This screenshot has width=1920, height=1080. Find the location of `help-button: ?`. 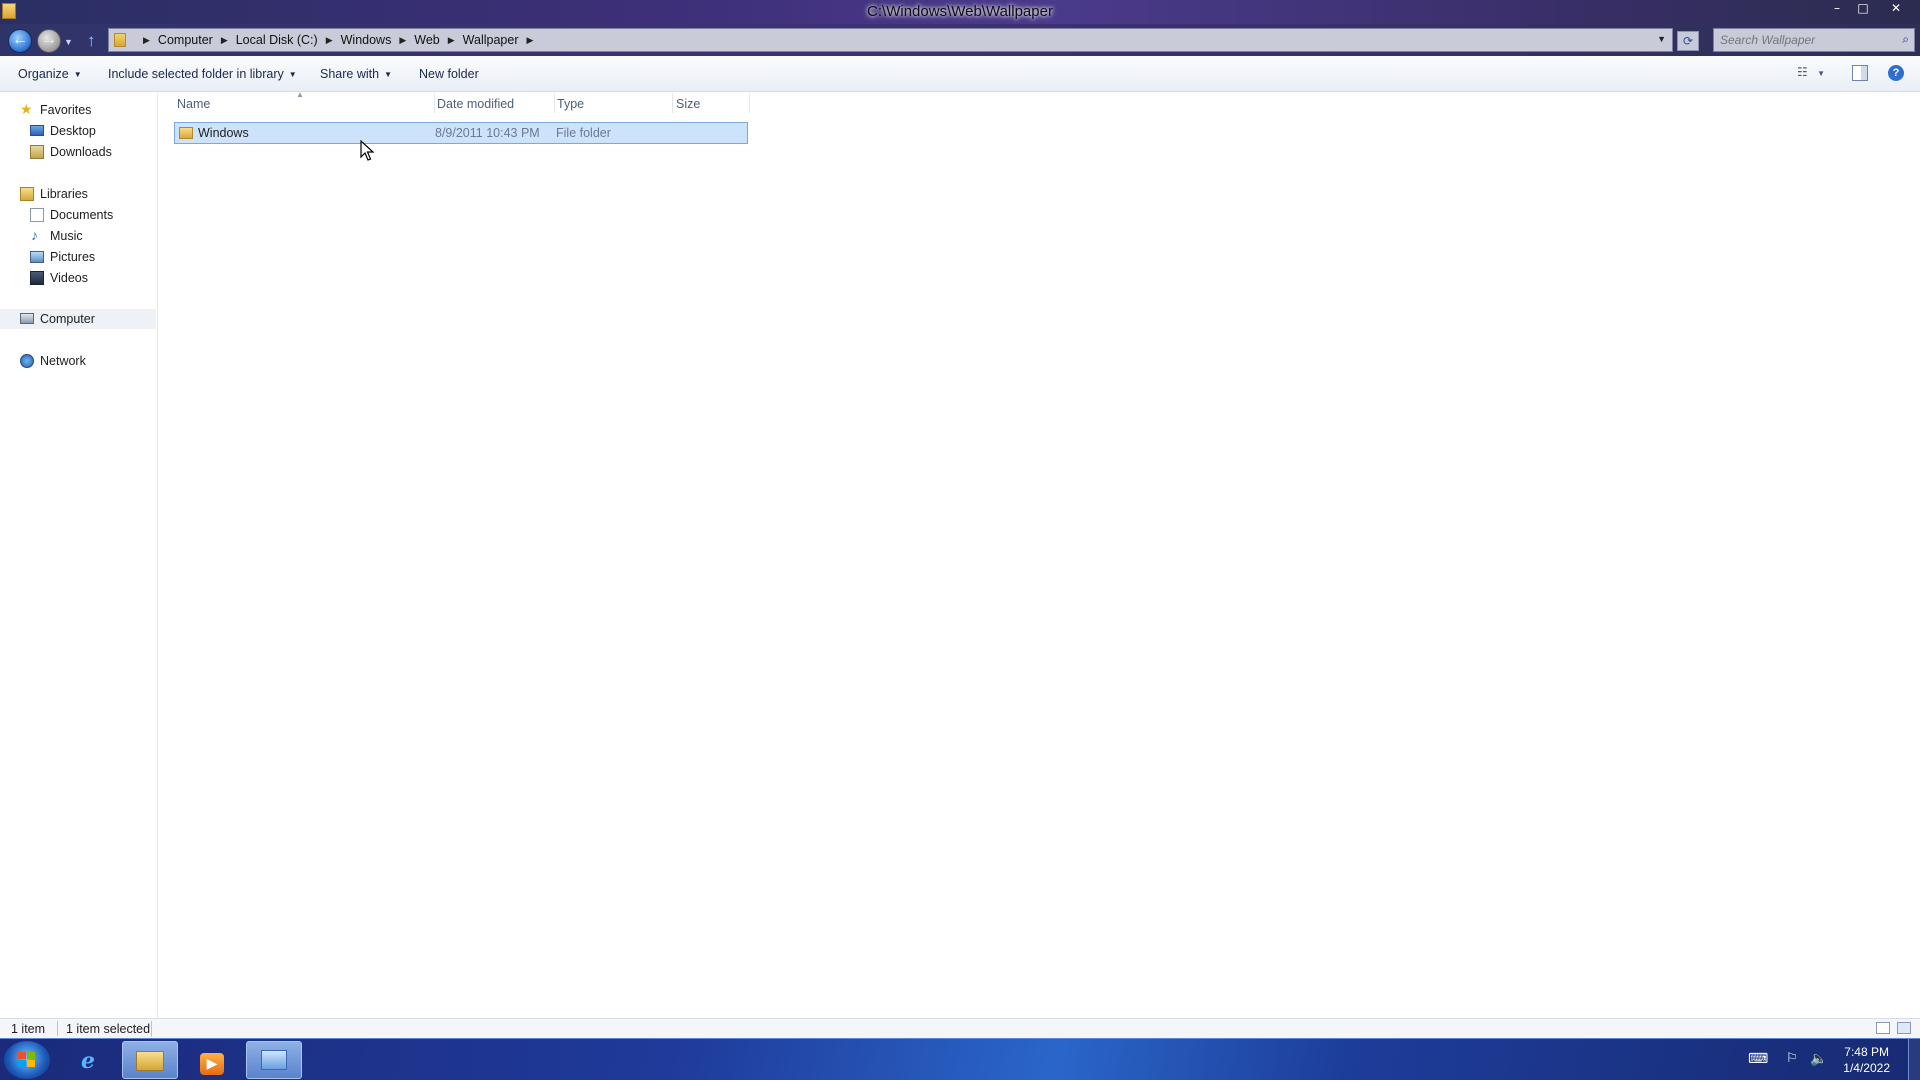

help-button: ? is located at coordinates (1896, 73).